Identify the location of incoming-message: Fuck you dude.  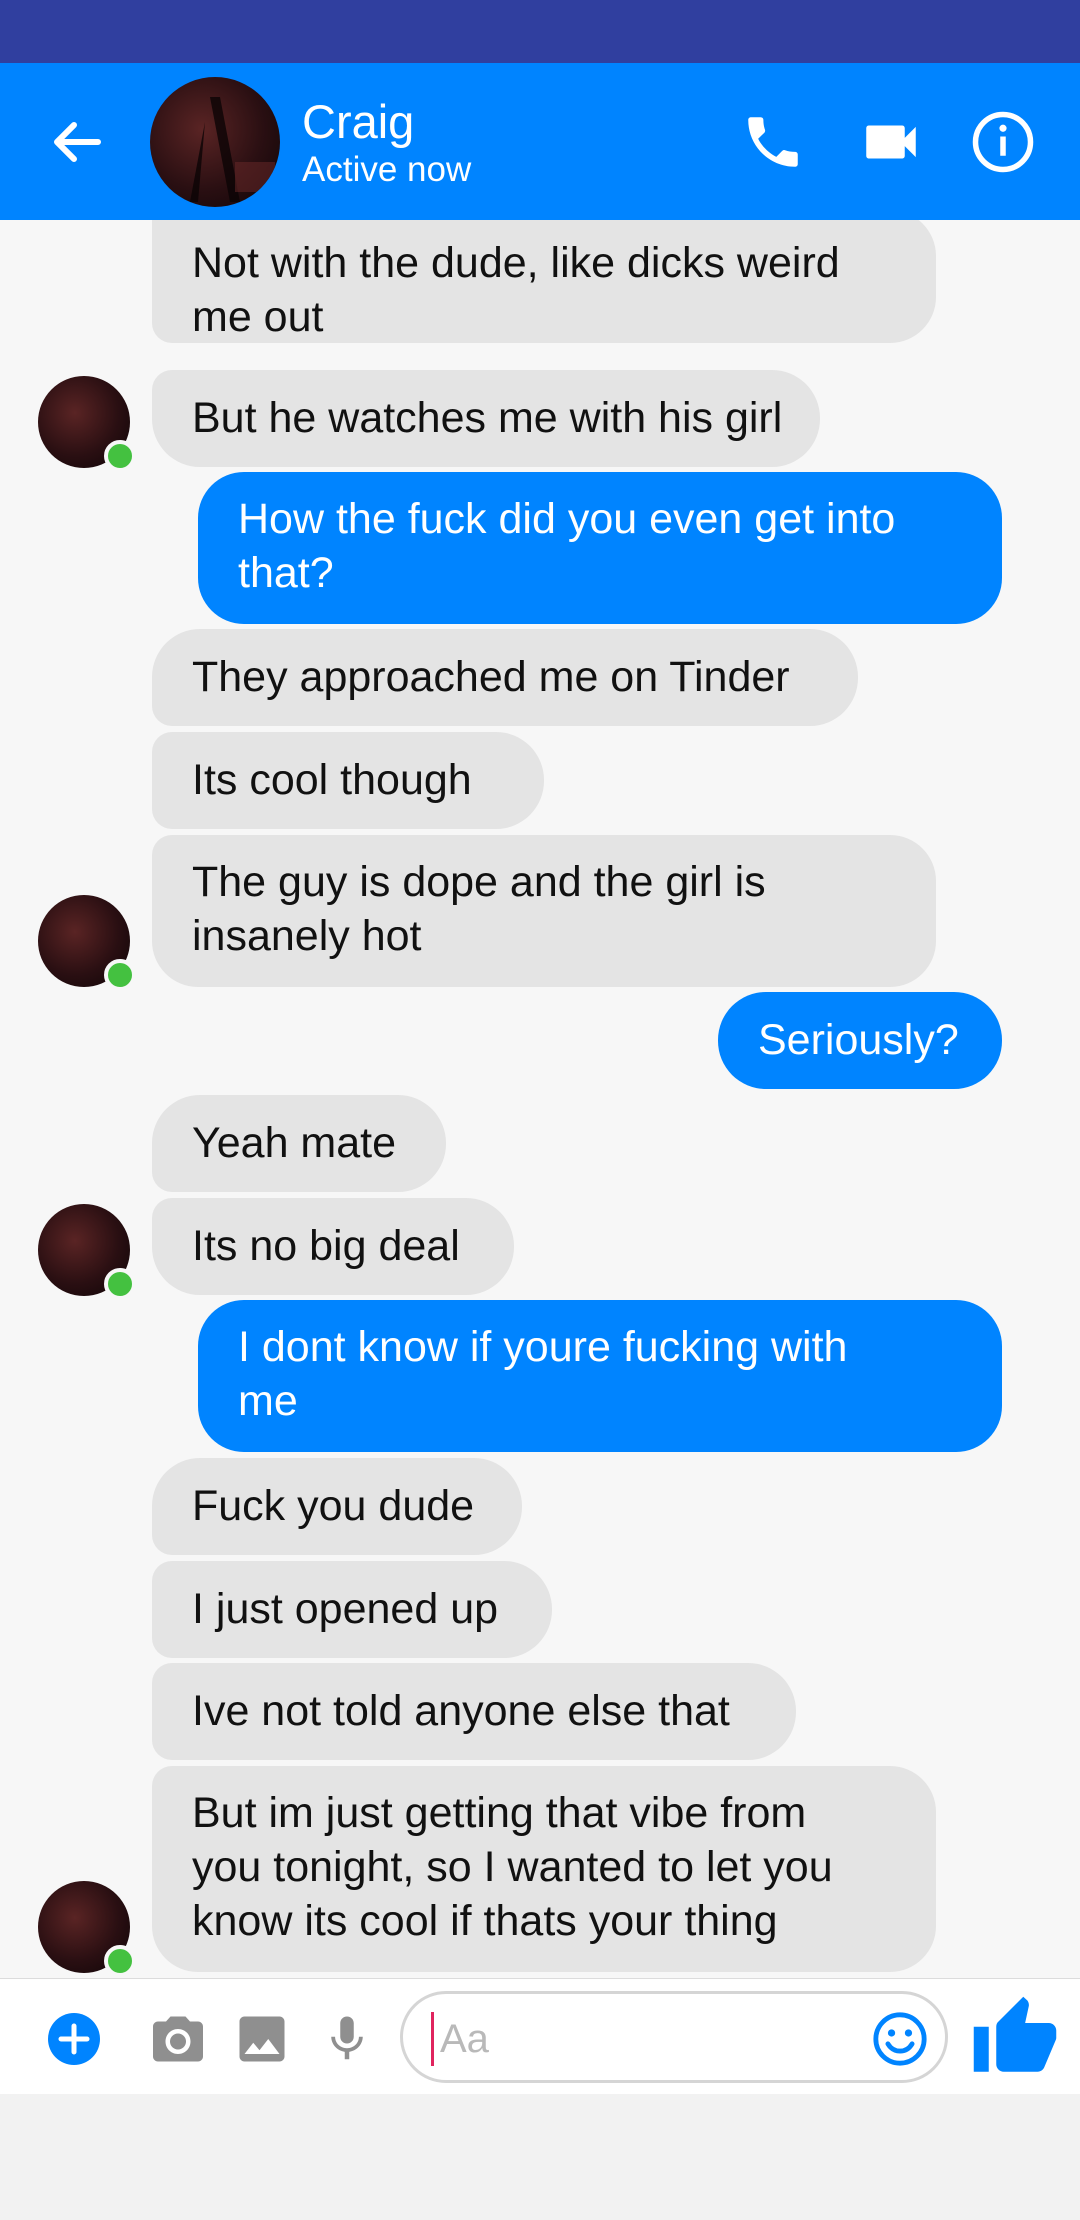
(337, 1506).